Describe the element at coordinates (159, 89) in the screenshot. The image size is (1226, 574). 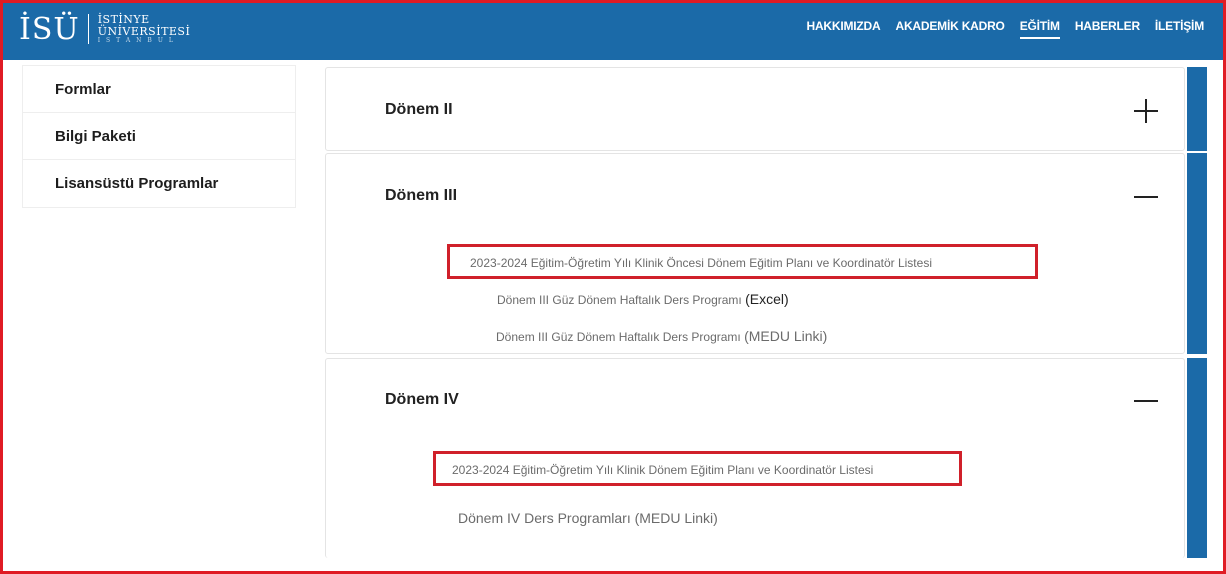
I see `sidebar-item-formlar: Formlar` at that location.